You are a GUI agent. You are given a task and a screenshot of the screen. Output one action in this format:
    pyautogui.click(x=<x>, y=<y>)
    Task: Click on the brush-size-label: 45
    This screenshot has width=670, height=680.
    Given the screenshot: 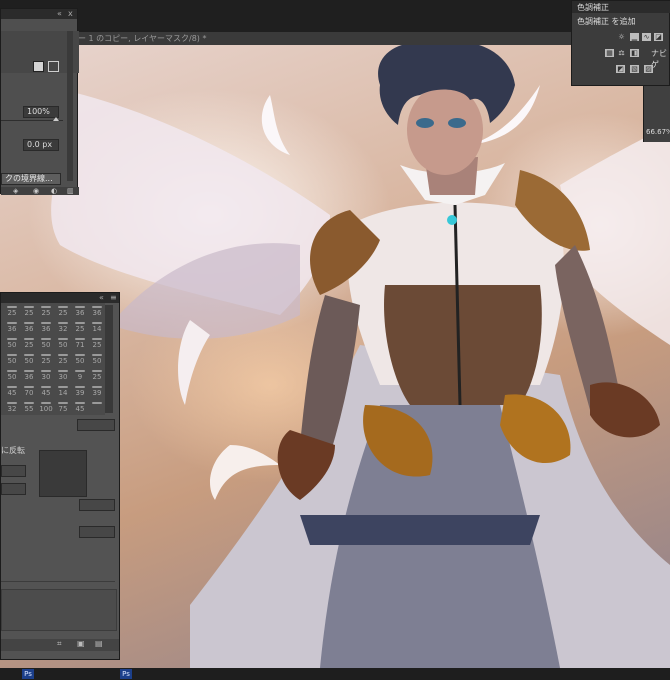 What is the action you would take?
    pyautogui.click(x=80, y=409)
    